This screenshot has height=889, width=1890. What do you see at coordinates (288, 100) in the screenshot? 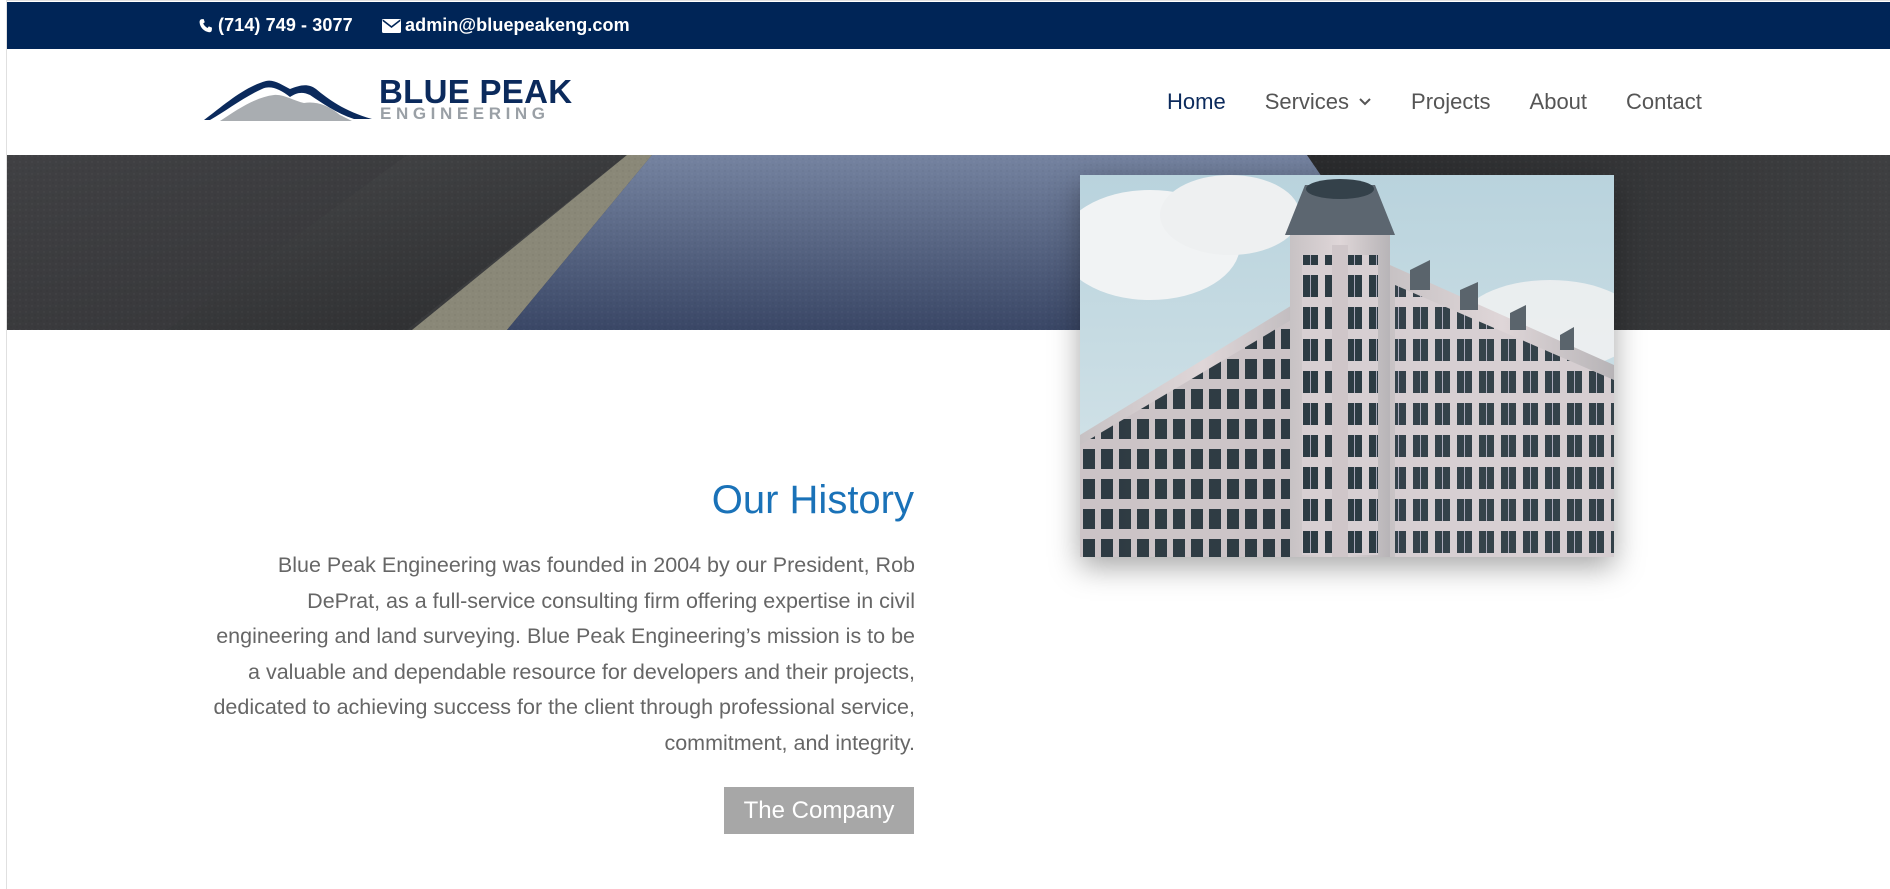
I see `mountain-logo-icon` at bounding box center [288, 100].